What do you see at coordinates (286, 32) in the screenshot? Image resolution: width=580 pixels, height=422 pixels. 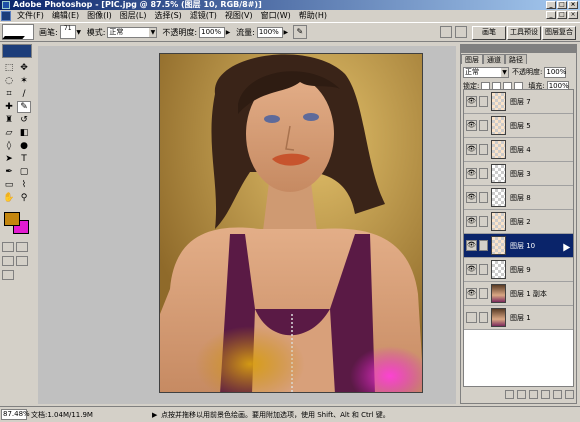 I see `flow-slider-icon: ▶` at bounding box center [286, 32].